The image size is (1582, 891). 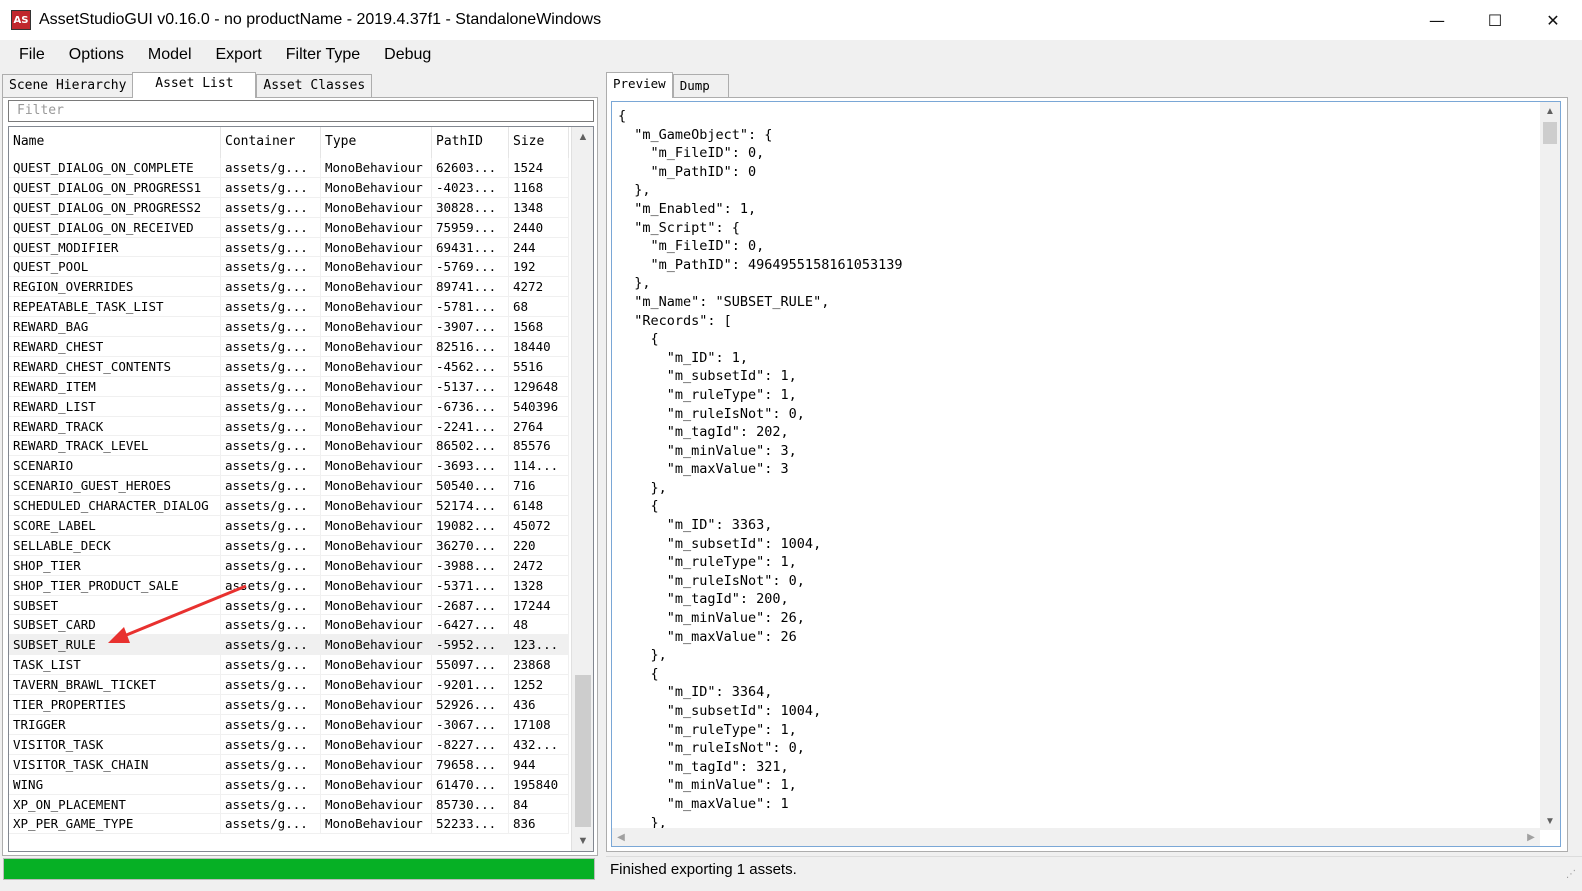 What do you see at coordinates (539, 143) in the screenshot?
I see `column-header-size: Size` at bounding box center [539, 143].